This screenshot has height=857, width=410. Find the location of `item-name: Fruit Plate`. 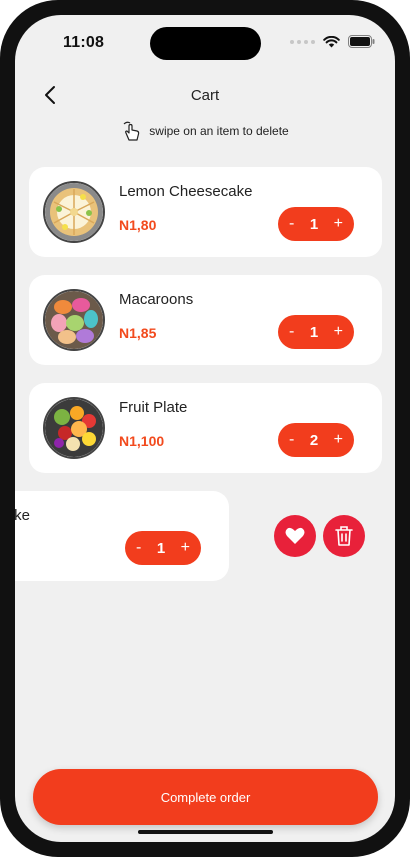

item-name: Fruit Plate is located at coordinates (153, 407).